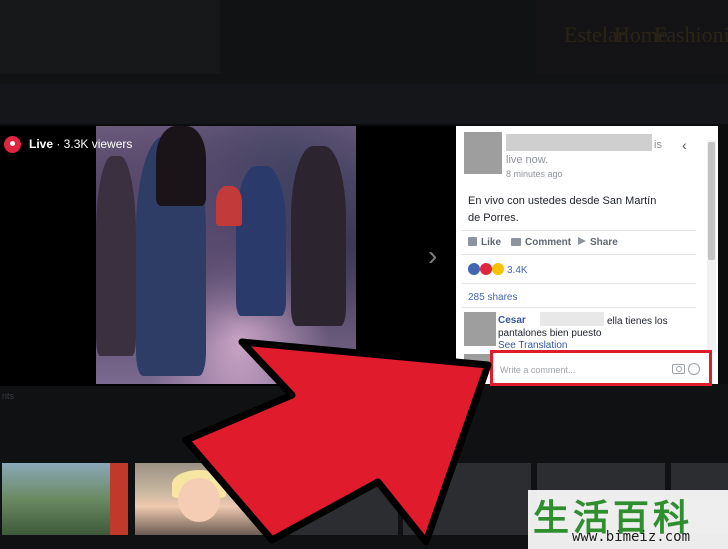  Describe the element at coordinates (527, 160) in the screenshot. I see `post-status: live now.` at that location.